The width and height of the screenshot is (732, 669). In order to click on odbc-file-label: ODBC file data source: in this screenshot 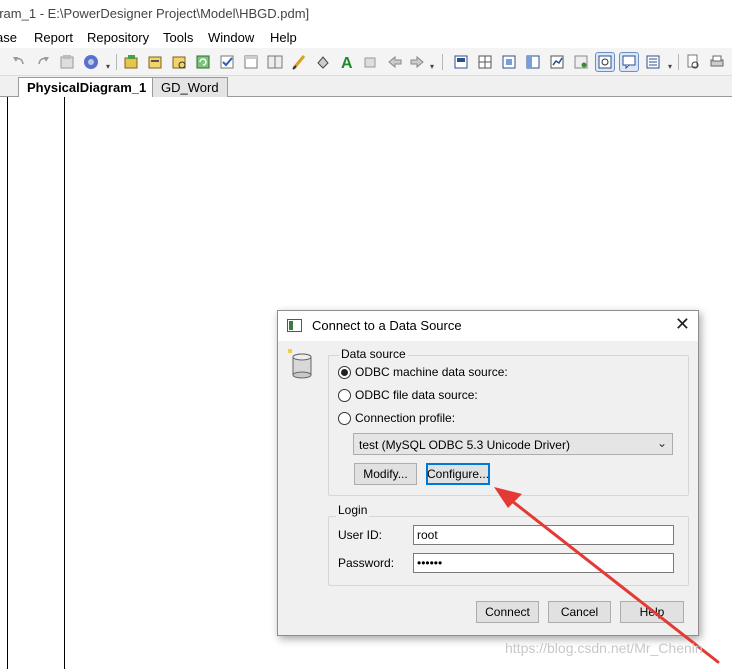, I will do `click(416, 395)`.